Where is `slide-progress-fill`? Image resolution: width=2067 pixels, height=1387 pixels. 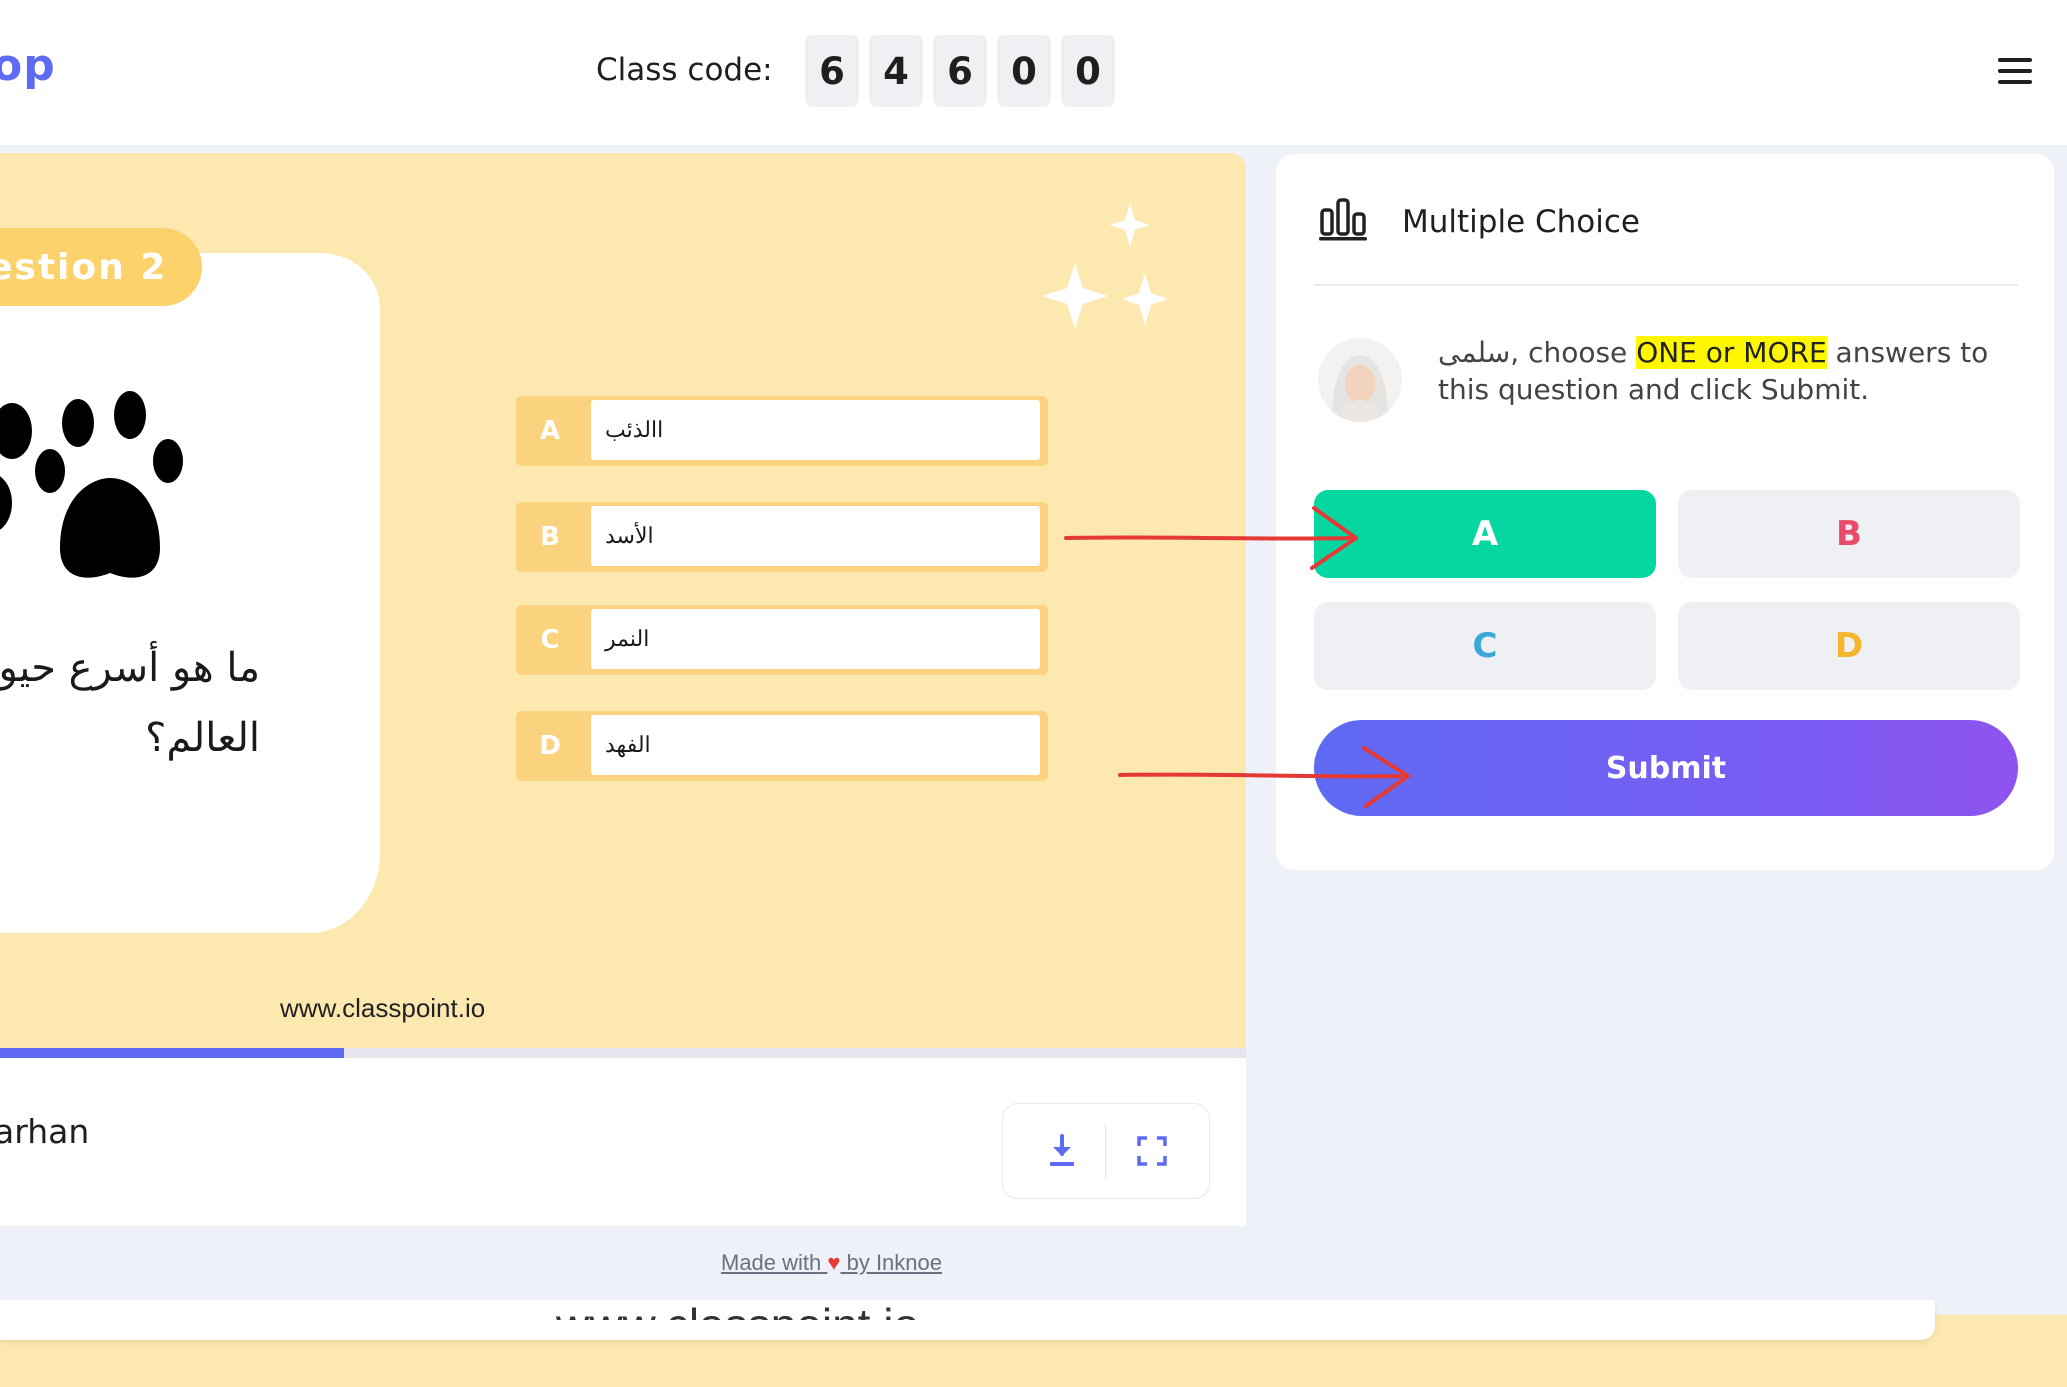
slide-progress-fill is located at coordinates (172, 1053).